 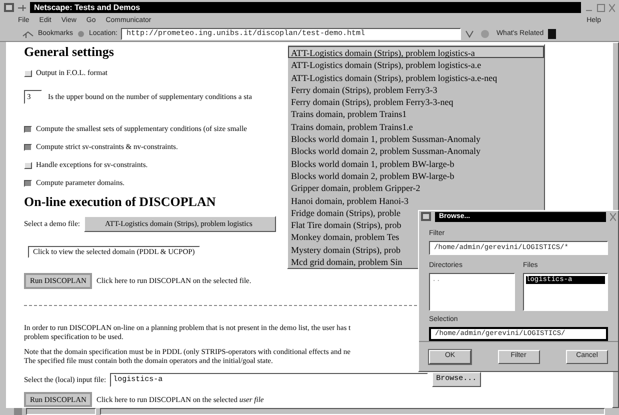 What do you see at coordinates (416, 101) in the screenshot?
I see `dropdown-item: Ferry domain (Strips), problem Ferry3-3-neq` at bounding box center [416, 101].